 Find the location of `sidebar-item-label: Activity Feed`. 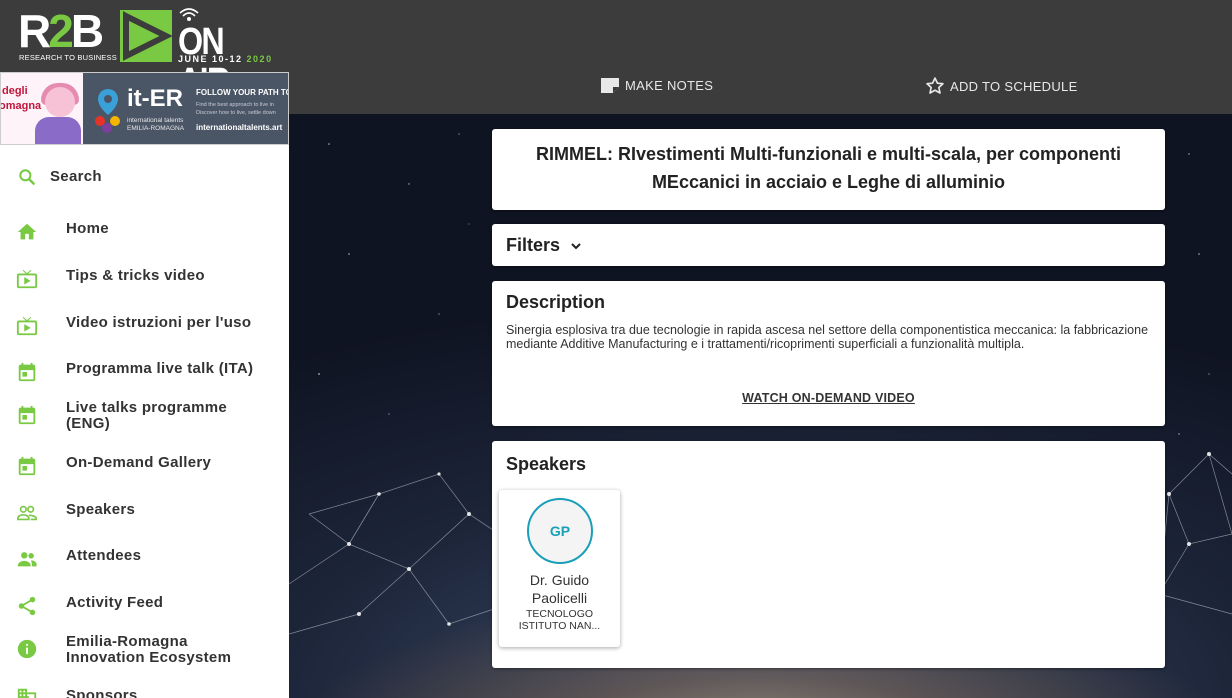

sidebar-item-label: Activity Feed is located at coordinates (115, 602).